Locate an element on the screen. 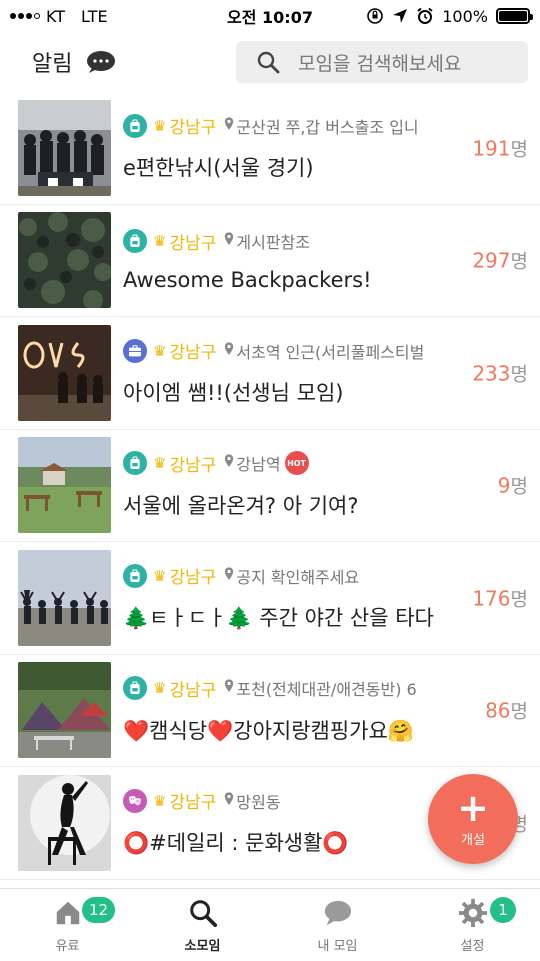  group-list-item: ♛ 강남구 군산권 쭈,갑 버스출조 입니 e편한낚시(서울 경기) 191명 is located at coordinates (270, 148).